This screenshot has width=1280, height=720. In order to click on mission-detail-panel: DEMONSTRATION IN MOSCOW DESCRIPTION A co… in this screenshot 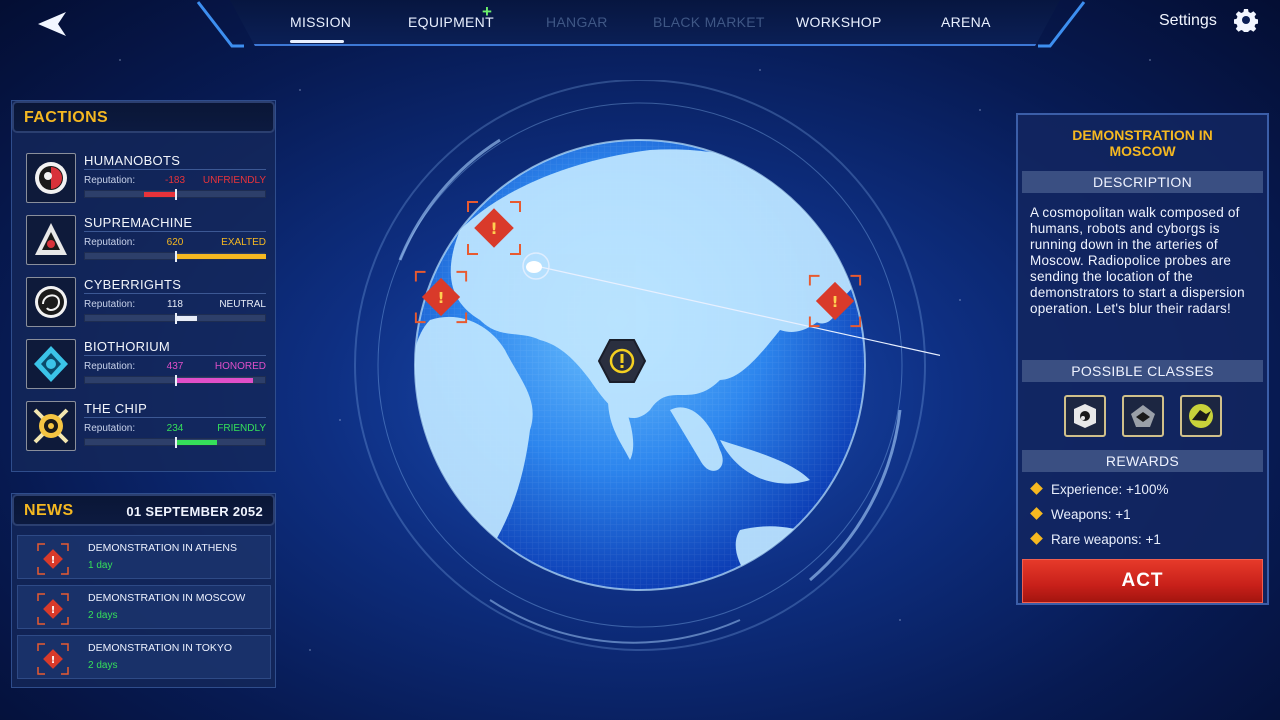, I will do `click(1142, 359)`.